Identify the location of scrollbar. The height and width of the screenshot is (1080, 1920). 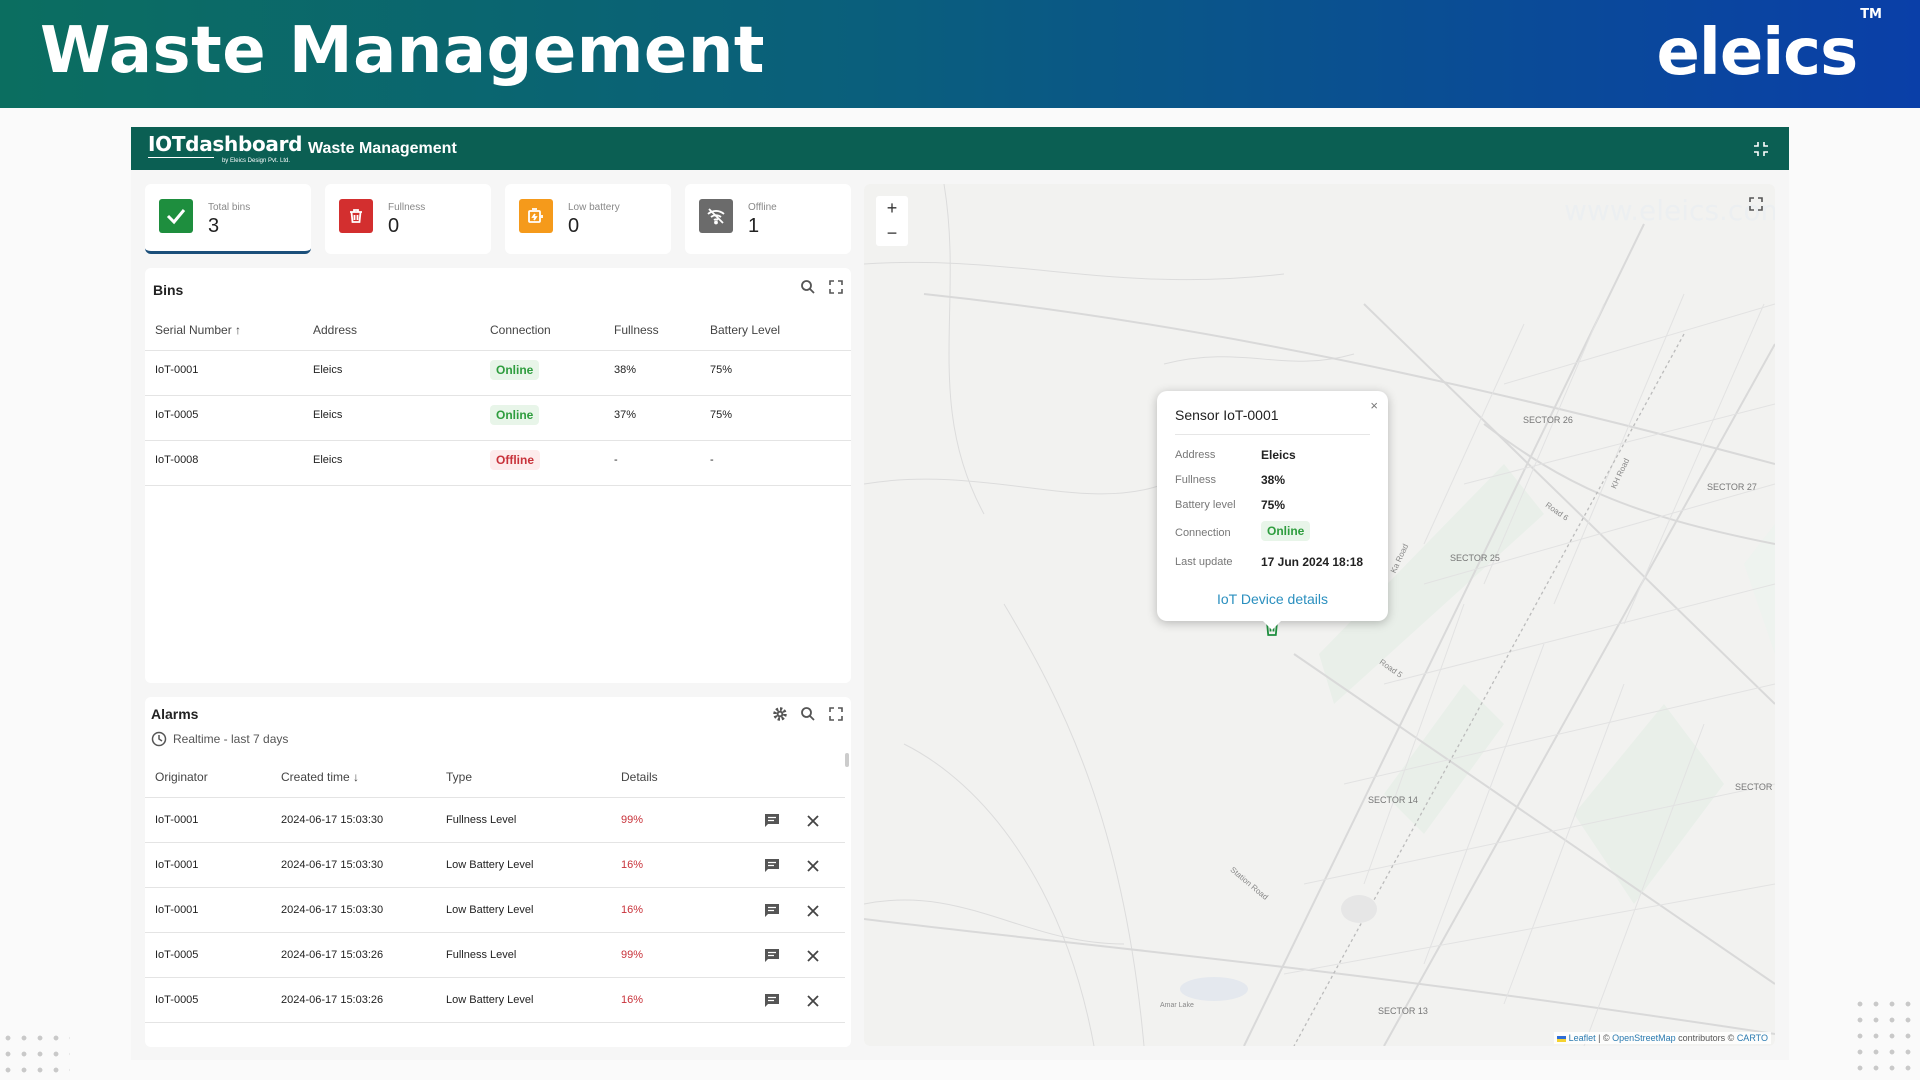
(847, 760).